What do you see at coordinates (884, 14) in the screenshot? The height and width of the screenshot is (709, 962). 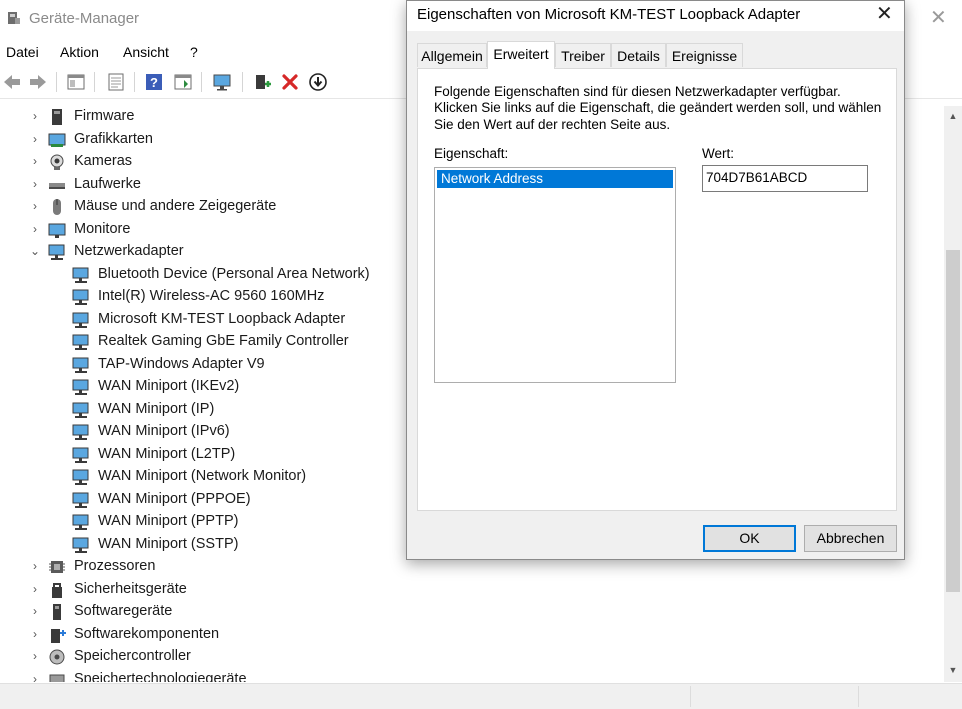 I see `dialog-close-button: ✕` at bounding box center [884, 14].